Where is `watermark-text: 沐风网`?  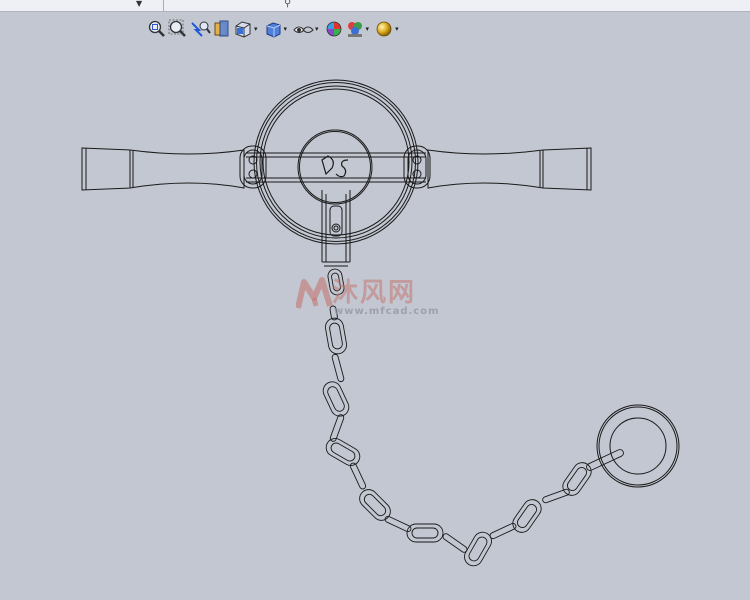
watermark-text: 沐风网 is located at coordinates (374, 293).